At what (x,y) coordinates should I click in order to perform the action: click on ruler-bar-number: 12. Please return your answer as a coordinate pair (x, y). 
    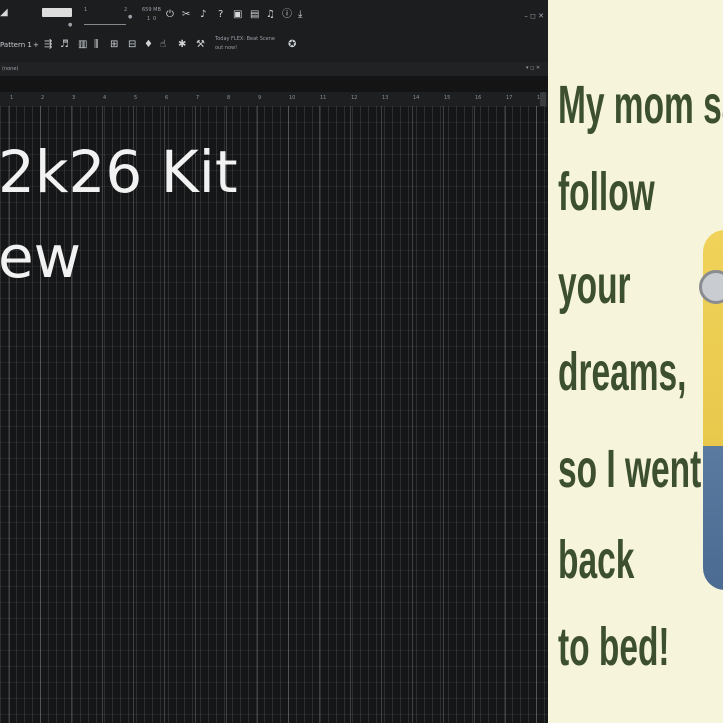
    Looking at the image, I should click on (354, 98).